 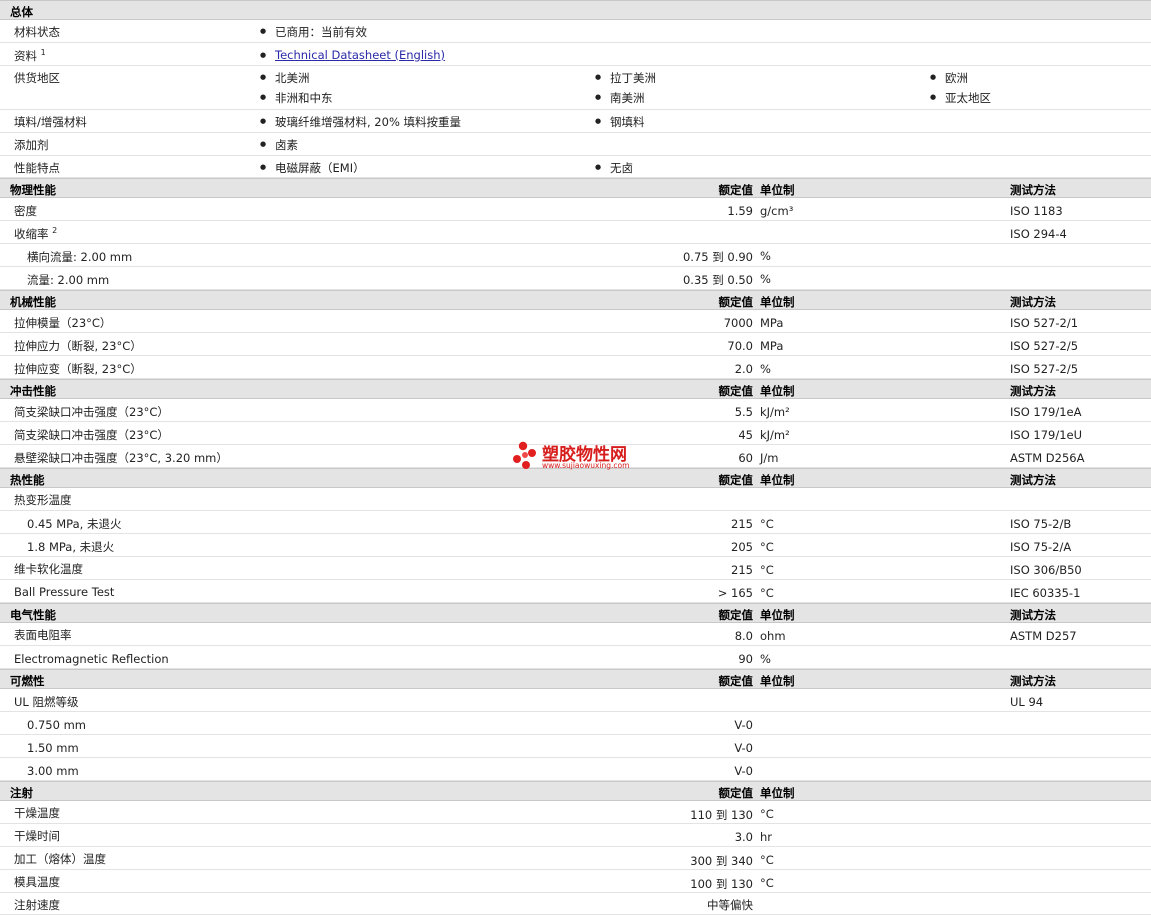 I want to click on molecule-icon, so click(x=524, y=455).